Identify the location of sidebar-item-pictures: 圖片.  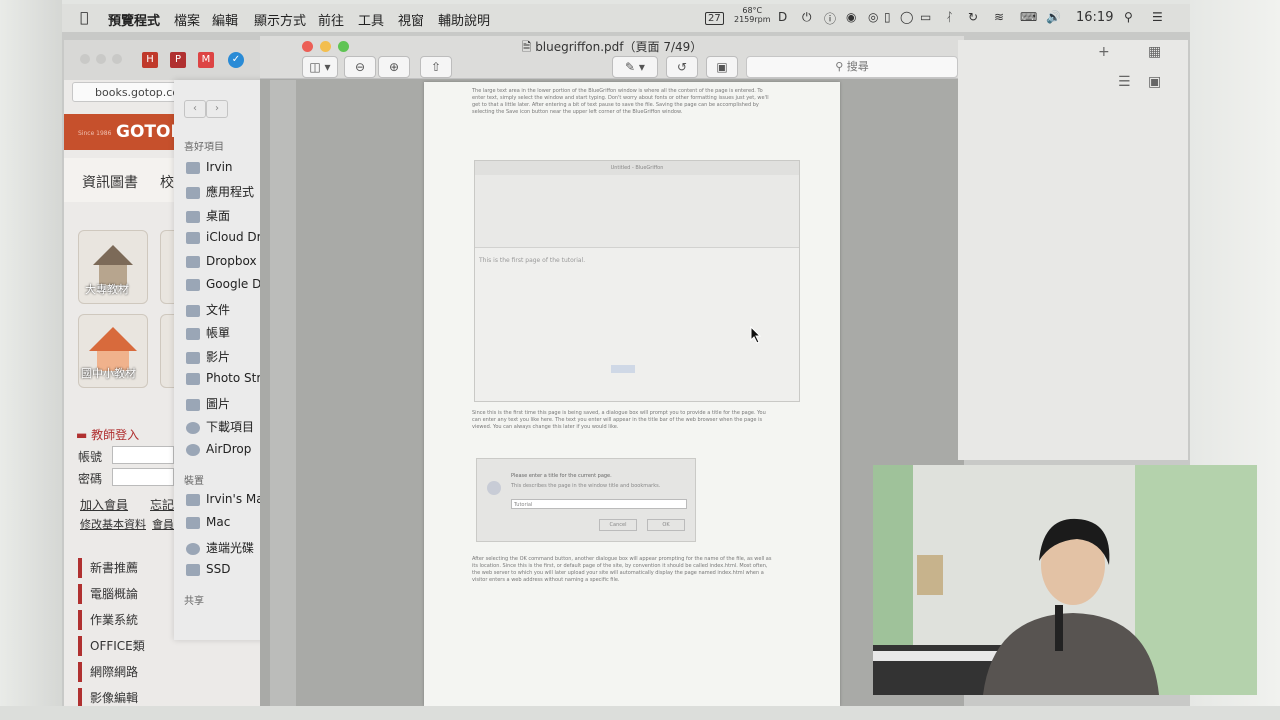
(208, 403).